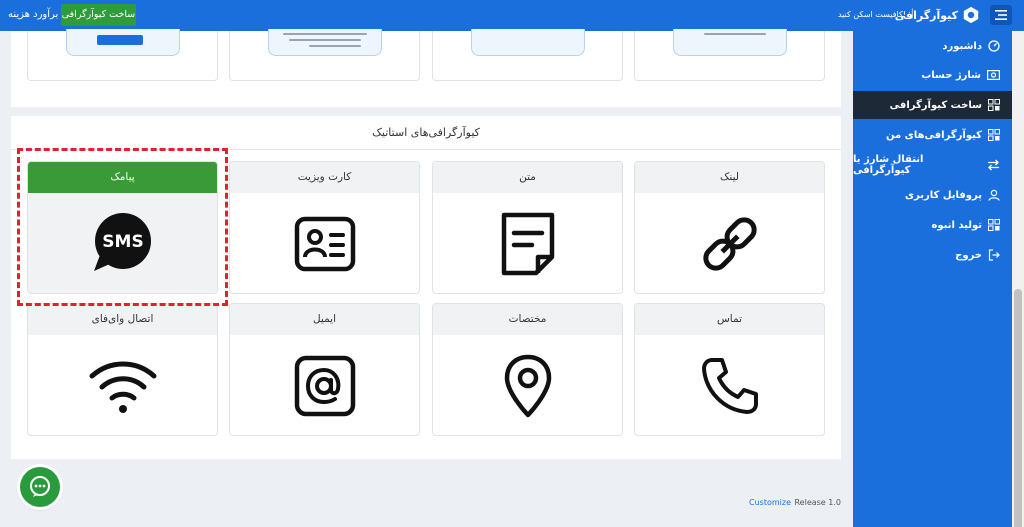 This screenshot has height=527, width=1024. I want to click on card-title: پیامک, so click(122, 177).